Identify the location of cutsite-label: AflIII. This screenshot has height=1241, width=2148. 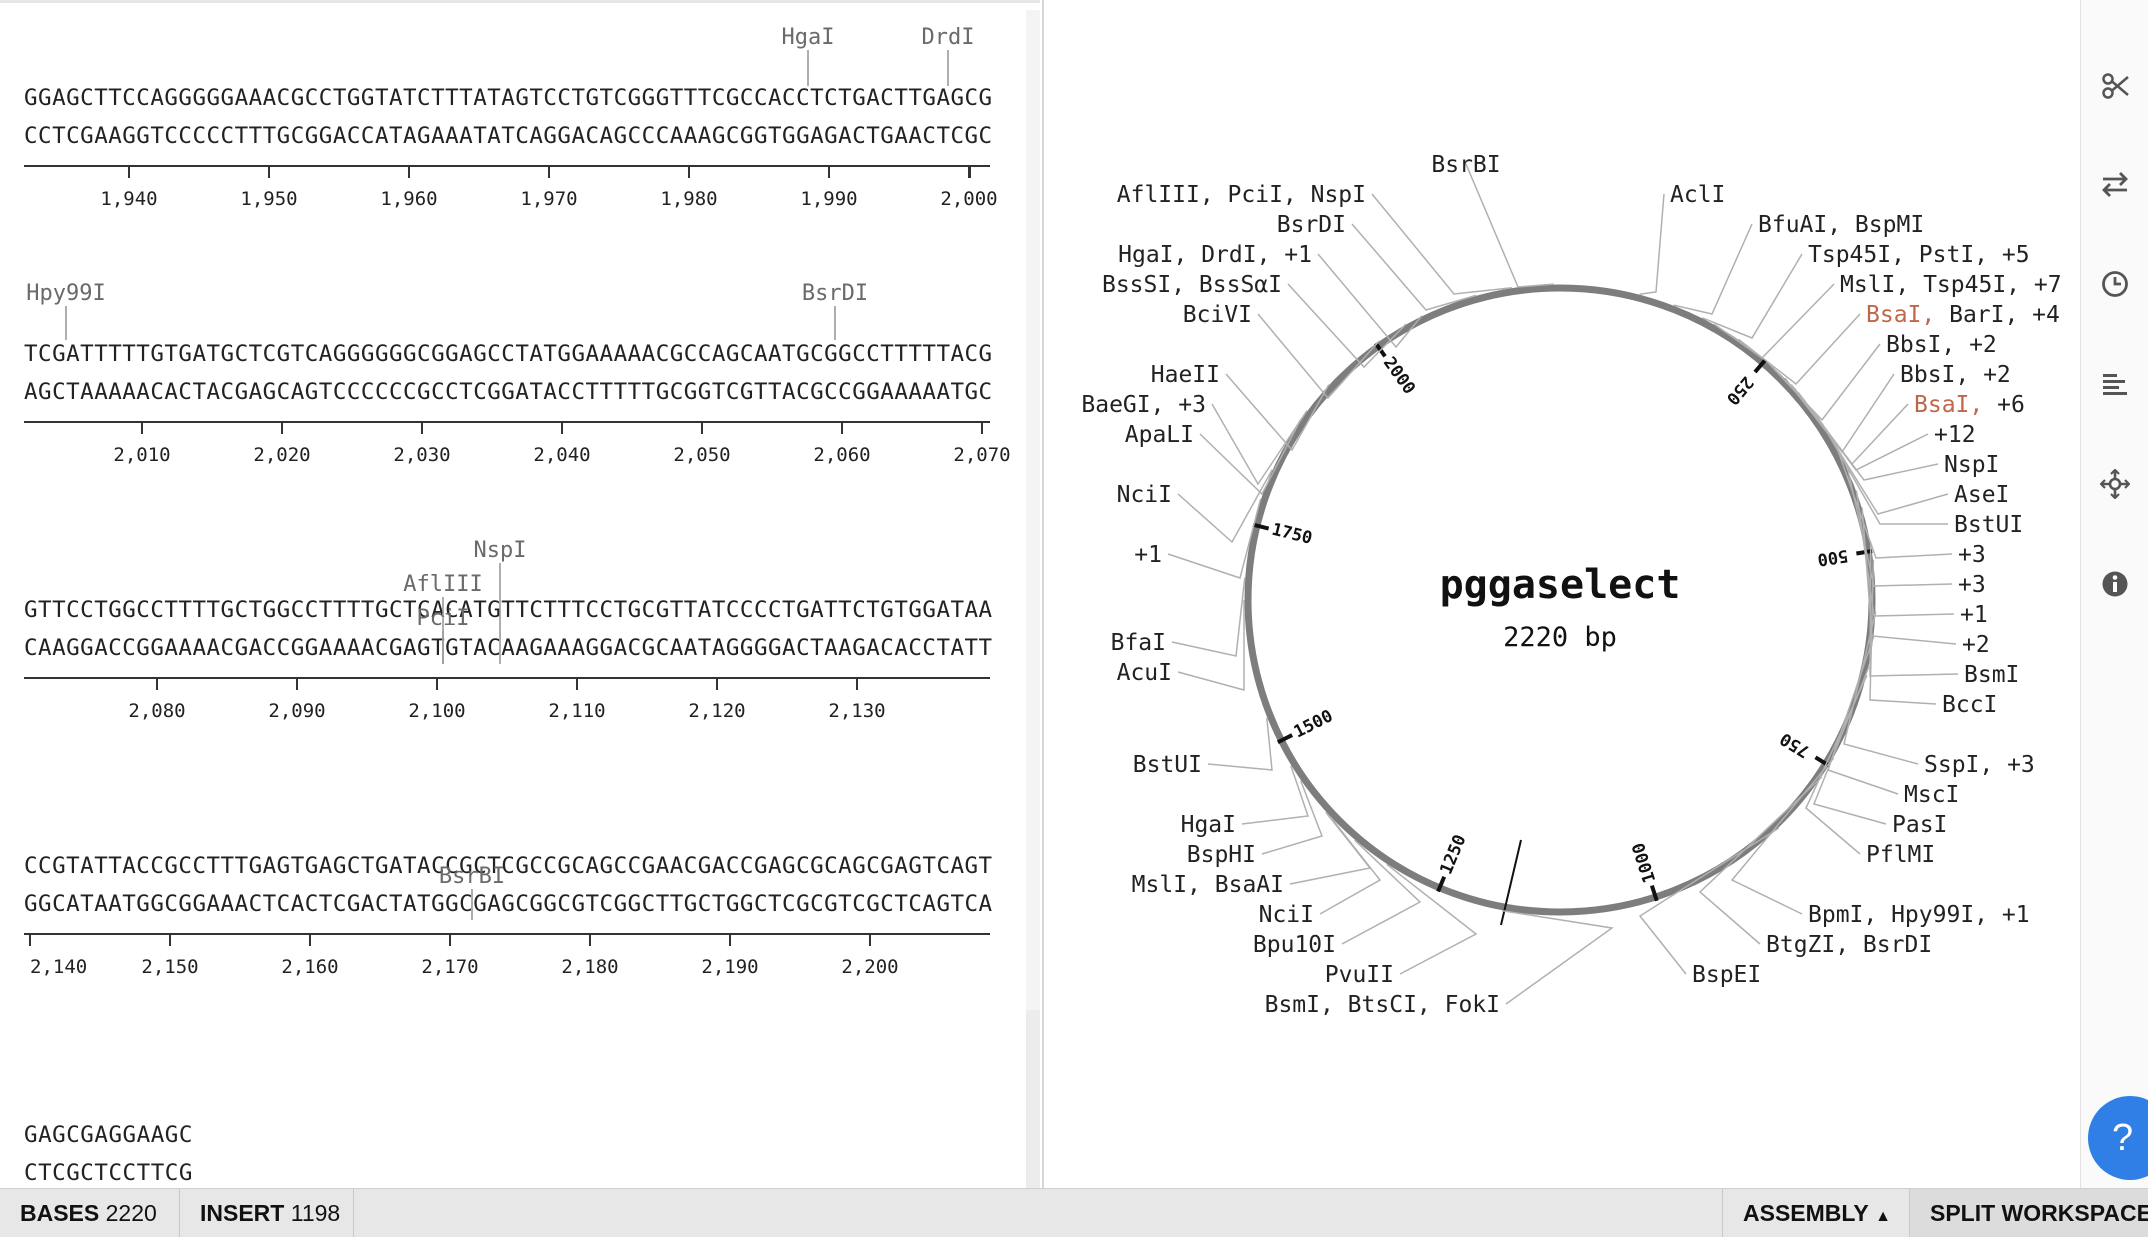
(442, 584).